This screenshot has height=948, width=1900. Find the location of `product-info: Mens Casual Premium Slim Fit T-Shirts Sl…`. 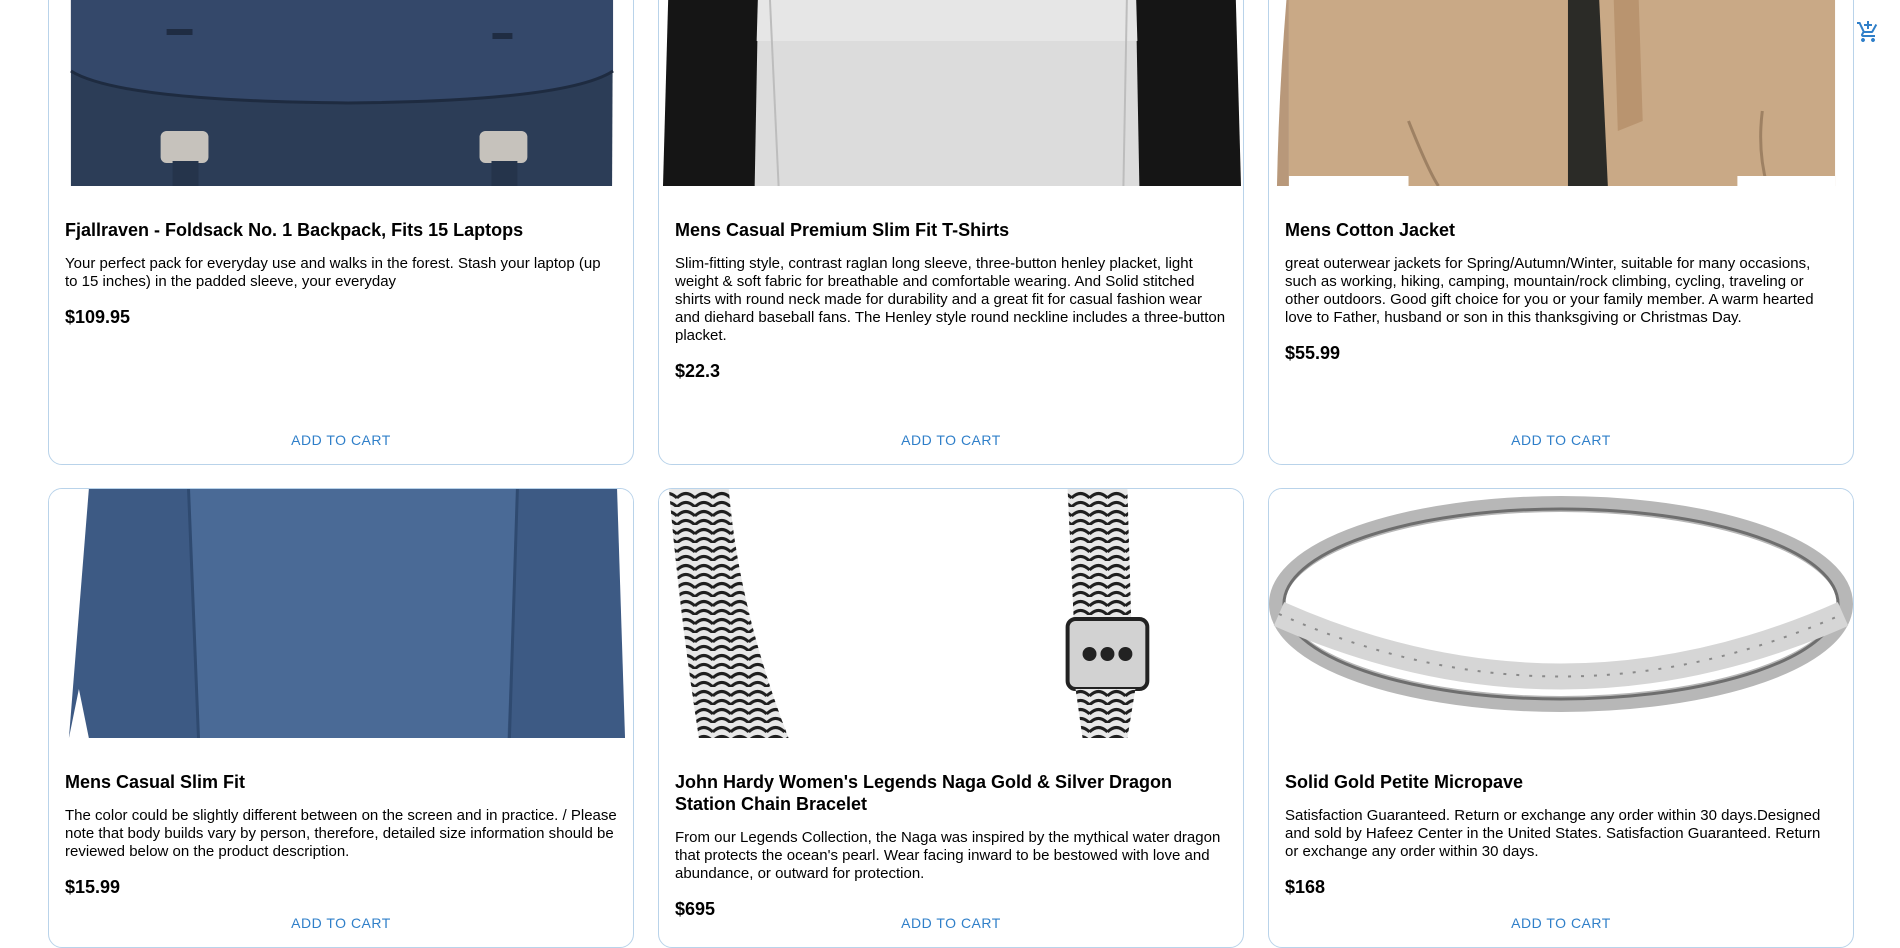

product-info: Mens Casual Premium Slim Fit T-Shirts Sl… is located at coordinates (951, 300).